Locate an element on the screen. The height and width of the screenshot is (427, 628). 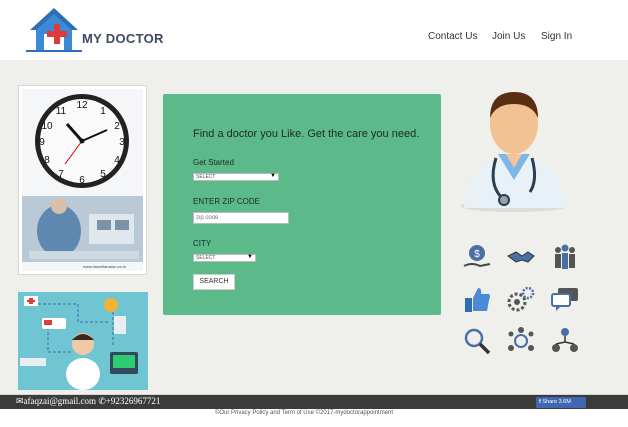
money-hand-icon: $ is located at coordinates (477, 257).